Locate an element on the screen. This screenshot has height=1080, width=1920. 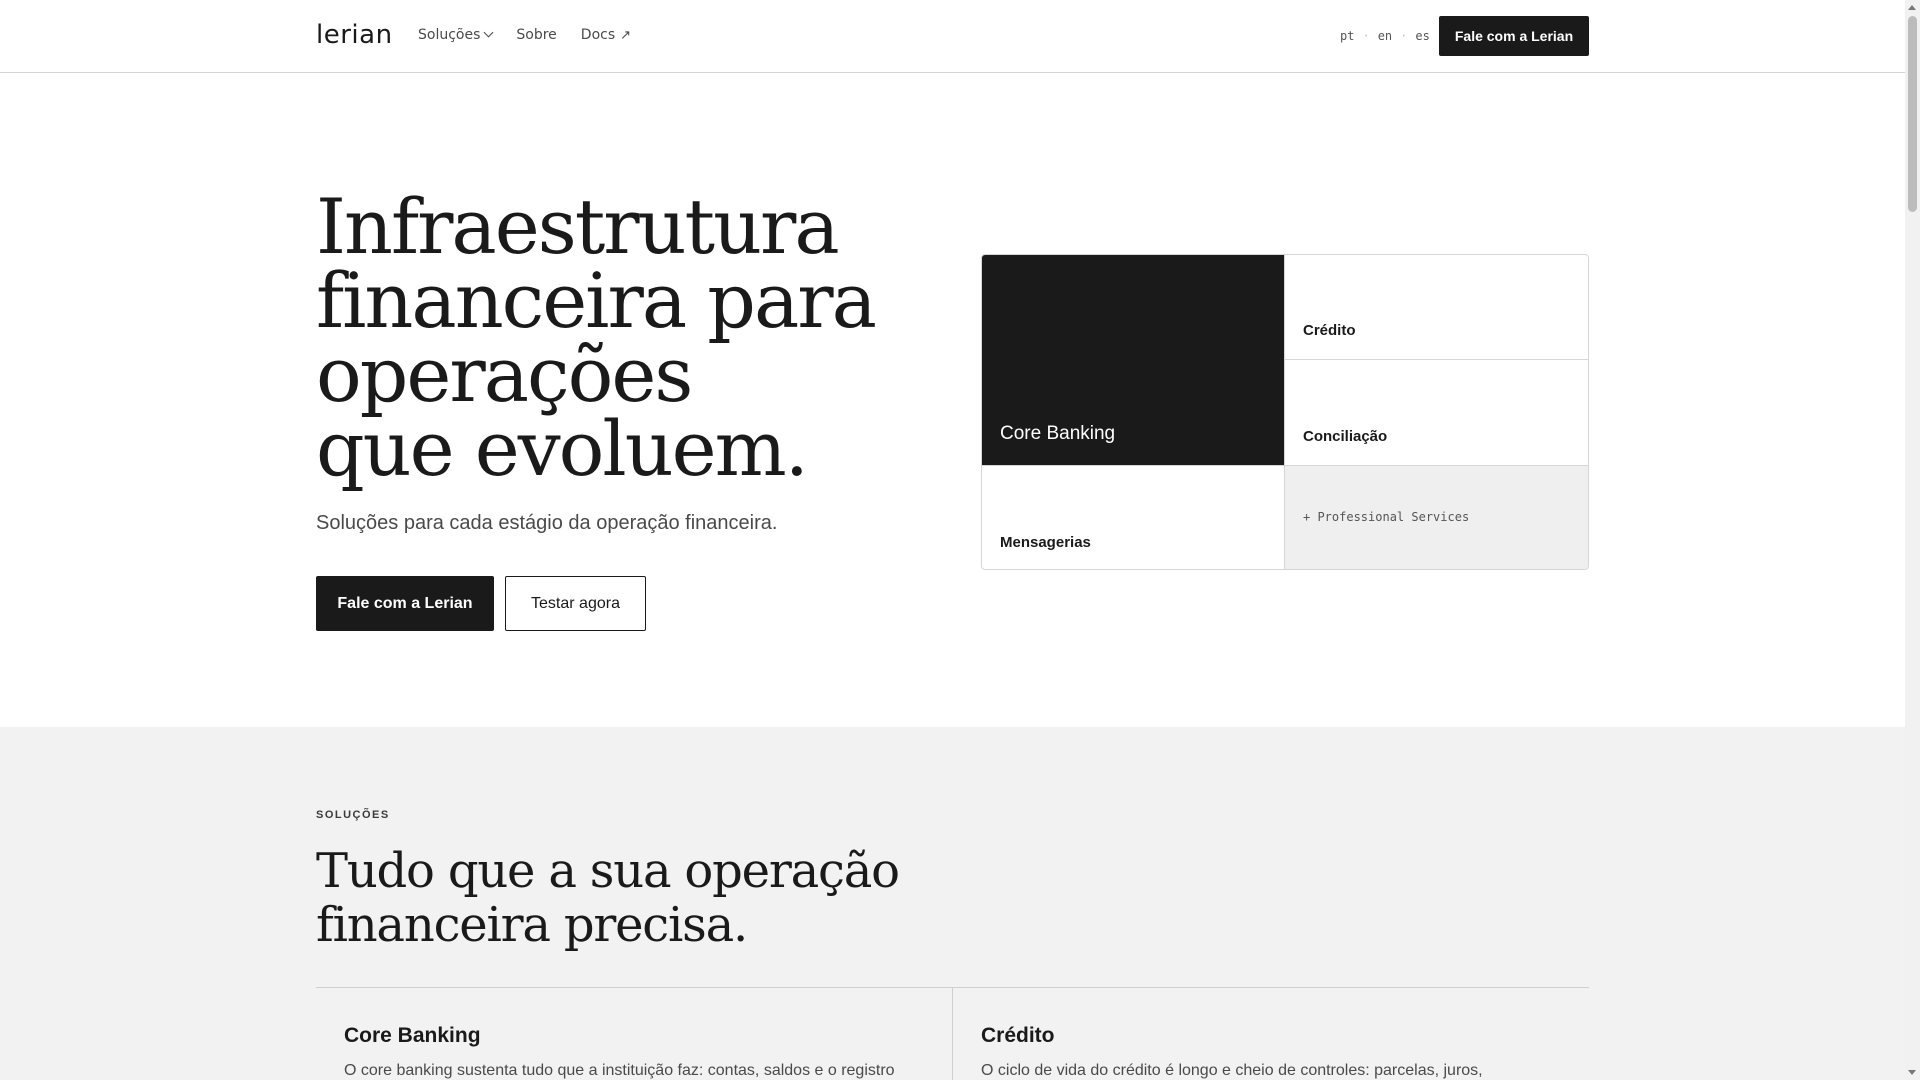
solutions-title-line: Tudo que a sua operação is located at coordinates (608, 871).